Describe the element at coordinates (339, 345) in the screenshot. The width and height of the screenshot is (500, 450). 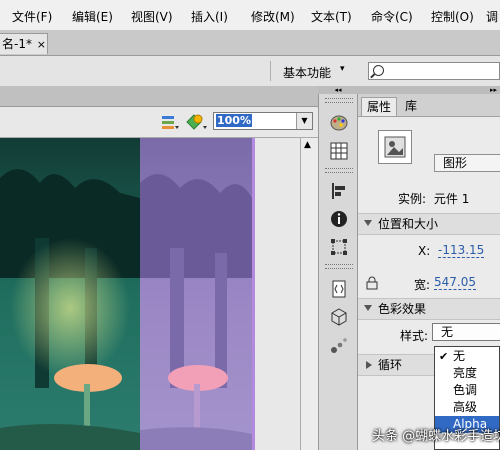
I see `motion-presets-icon` at that location.